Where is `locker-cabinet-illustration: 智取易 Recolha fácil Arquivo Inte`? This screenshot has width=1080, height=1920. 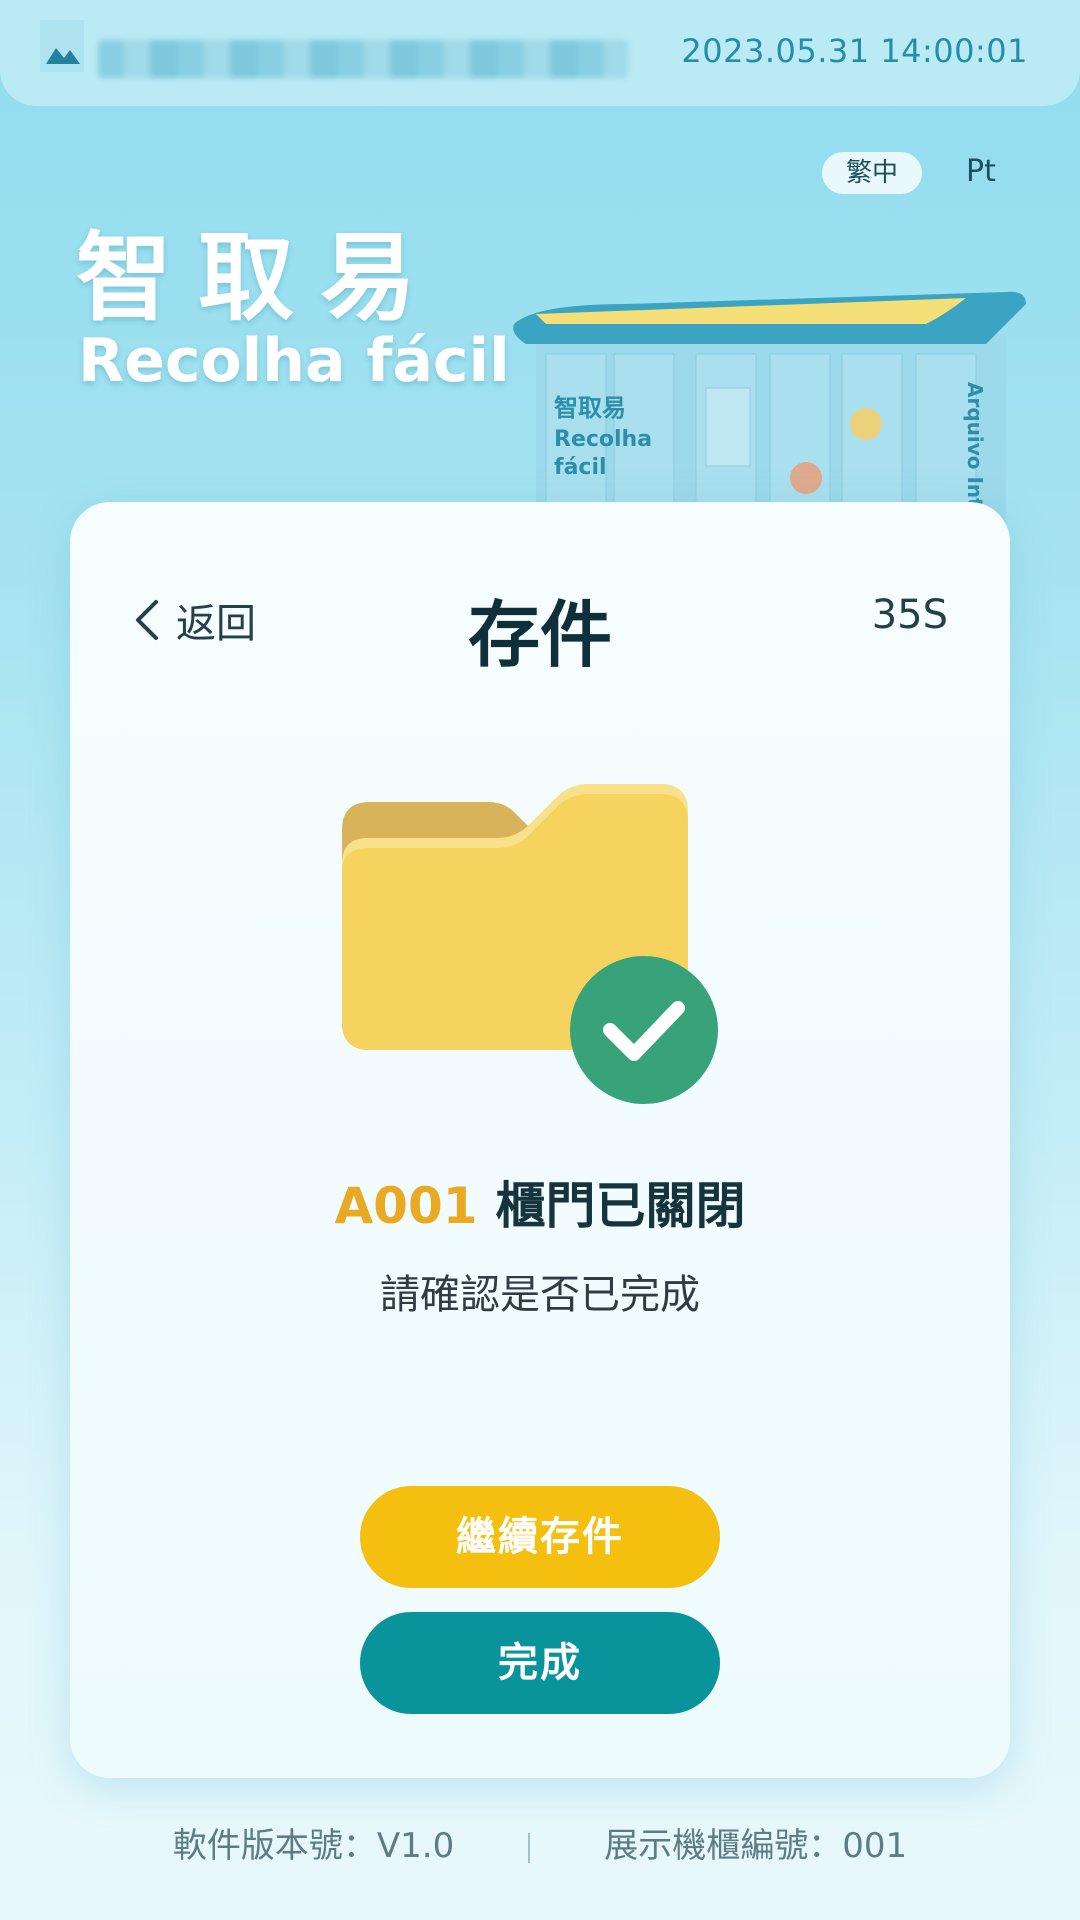 locker-cabinet-illustration: 智取易 Recolha fácil Arquivo Inte is located at coordinates (769, 407).